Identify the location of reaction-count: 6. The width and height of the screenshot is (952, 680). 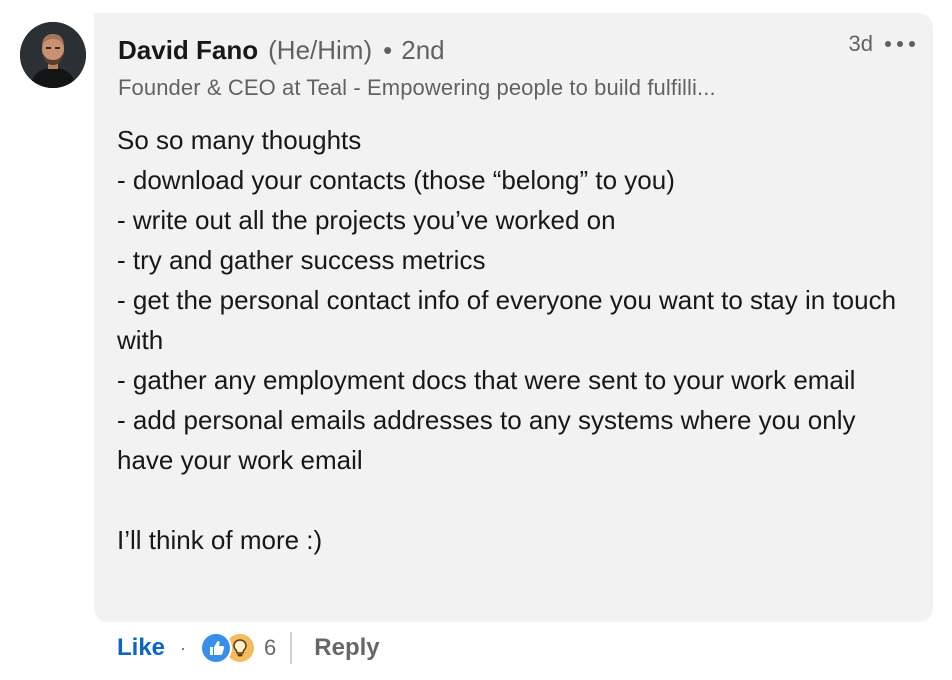
(270, 647).